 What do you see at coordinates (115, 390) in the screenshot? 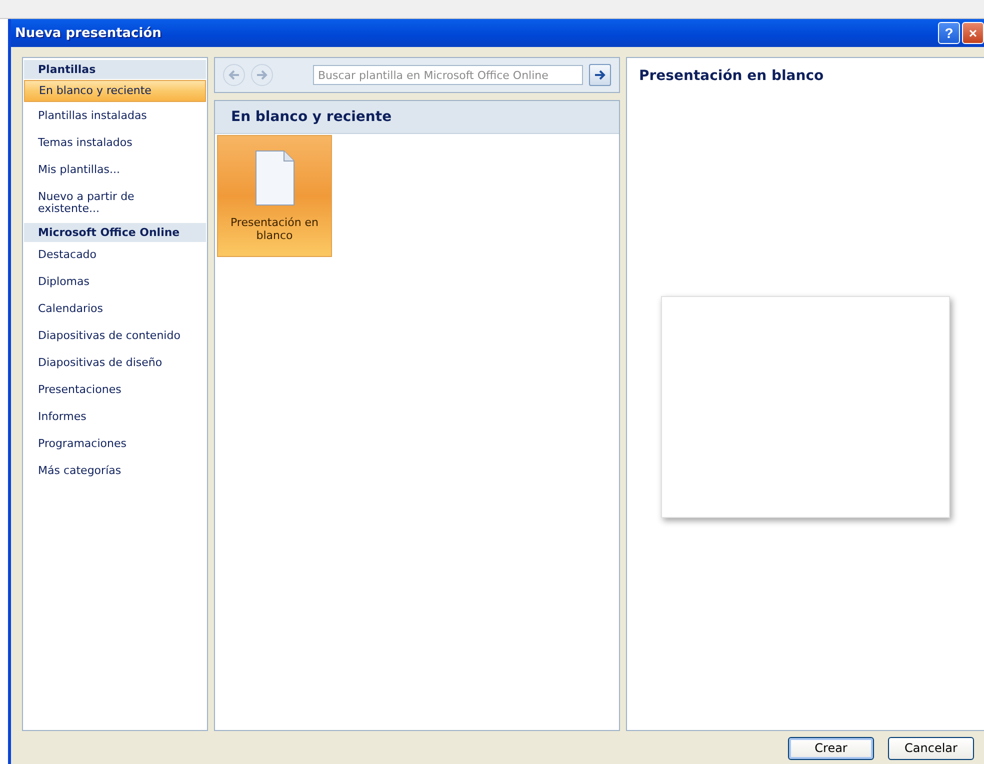
I see `category-item: Presentaciones` at bounding box center [115, 390].